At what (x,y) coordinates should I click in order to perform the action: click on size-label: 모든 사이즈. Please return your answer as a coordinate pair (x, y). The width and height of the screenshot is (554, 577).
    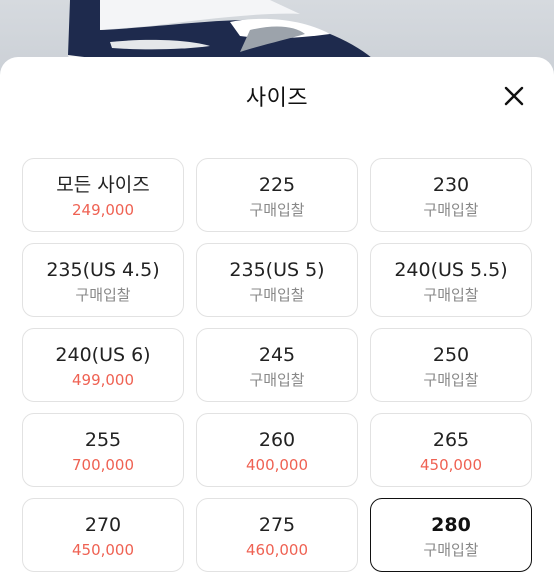
    Looking at the image, I should click on (103, 185).